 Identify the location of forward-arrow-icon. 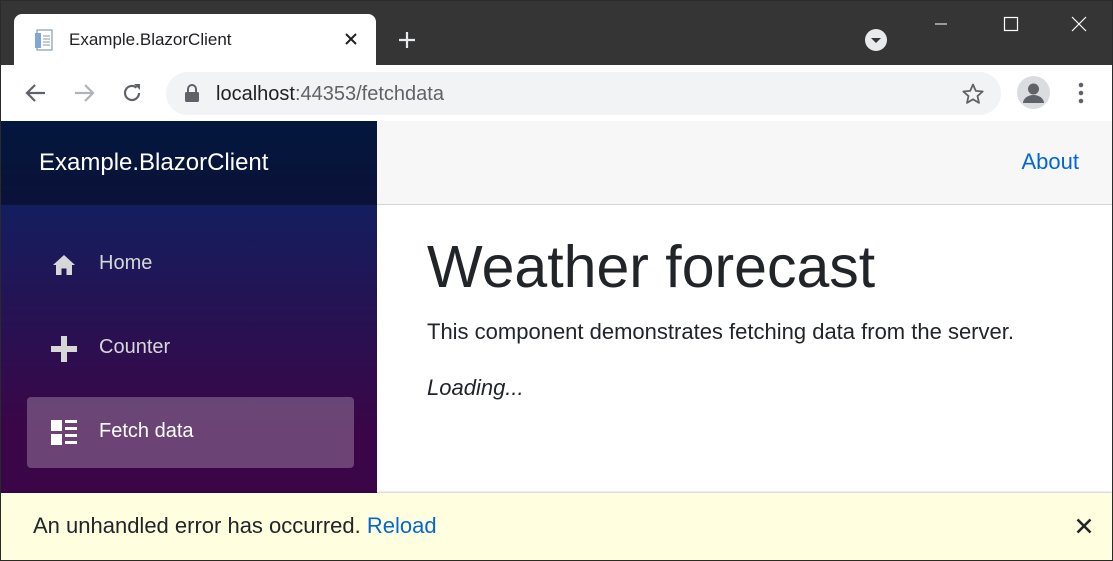
(84, 93).